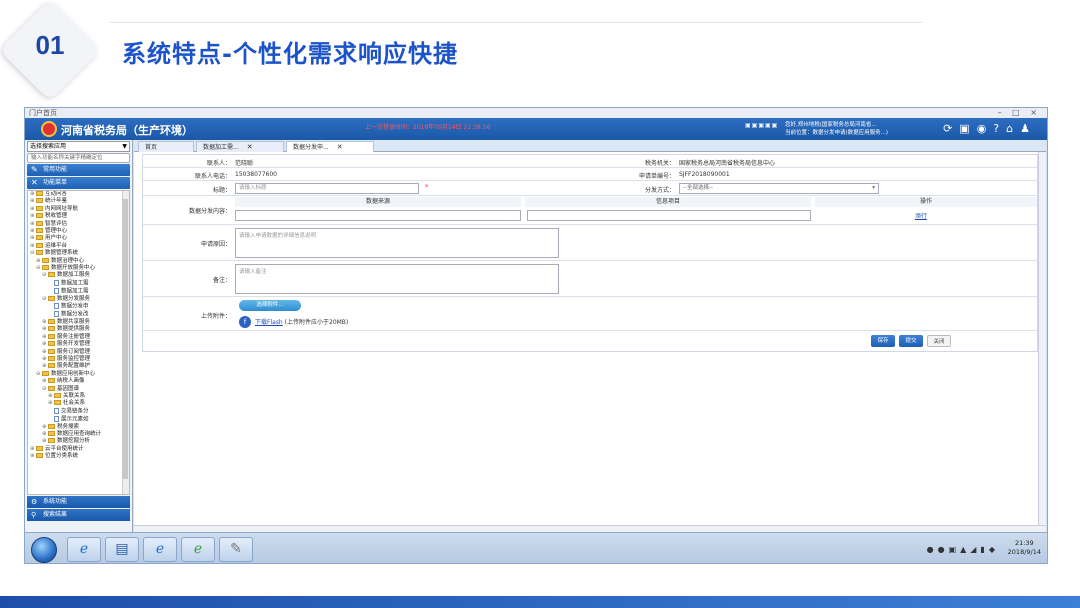  I want to click on clock-date: 2018/9/14, so click(1024, 552).